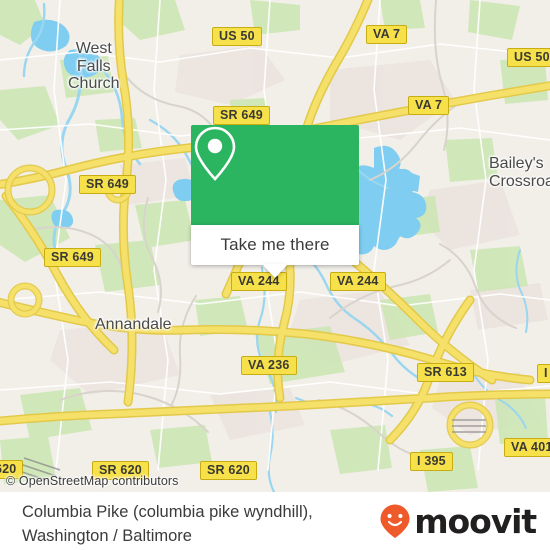  Describe the element at coordinates (237, 36) in the screenshot. I see `road-shield-us-50-north: US 50` at that location.